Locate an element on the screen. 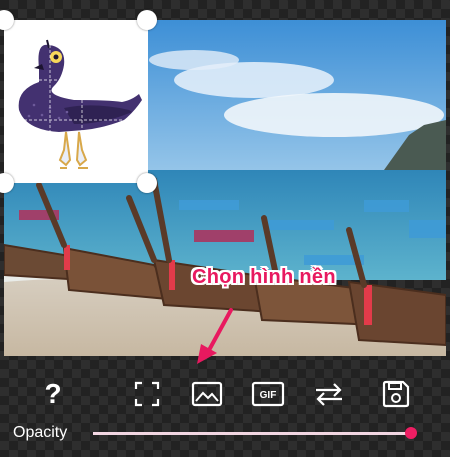 This screenshot has width=450, height=457. crop-frame-button is located at coordinates (147, 394).